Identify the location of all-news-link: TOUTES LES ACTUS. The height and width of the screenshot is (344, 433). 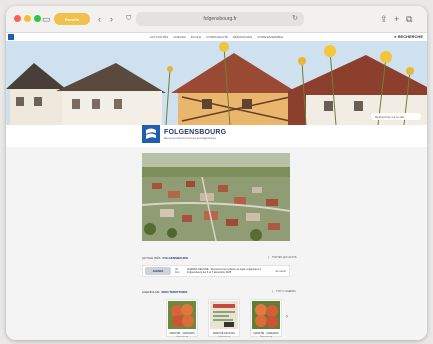
(282, 257).